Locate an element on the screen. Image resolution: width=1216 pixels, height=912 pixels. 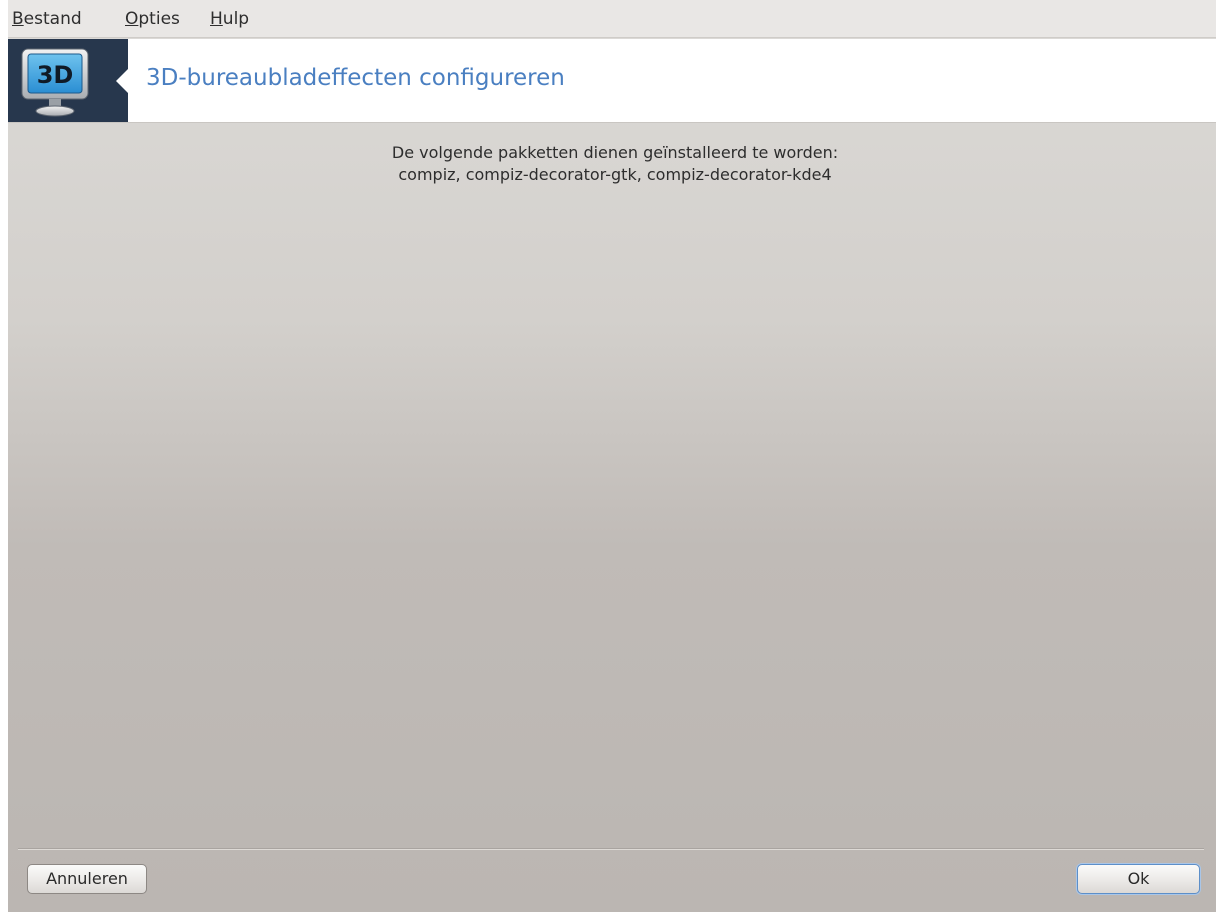
menu-opties: Opties is located at coordinates (152, 19).